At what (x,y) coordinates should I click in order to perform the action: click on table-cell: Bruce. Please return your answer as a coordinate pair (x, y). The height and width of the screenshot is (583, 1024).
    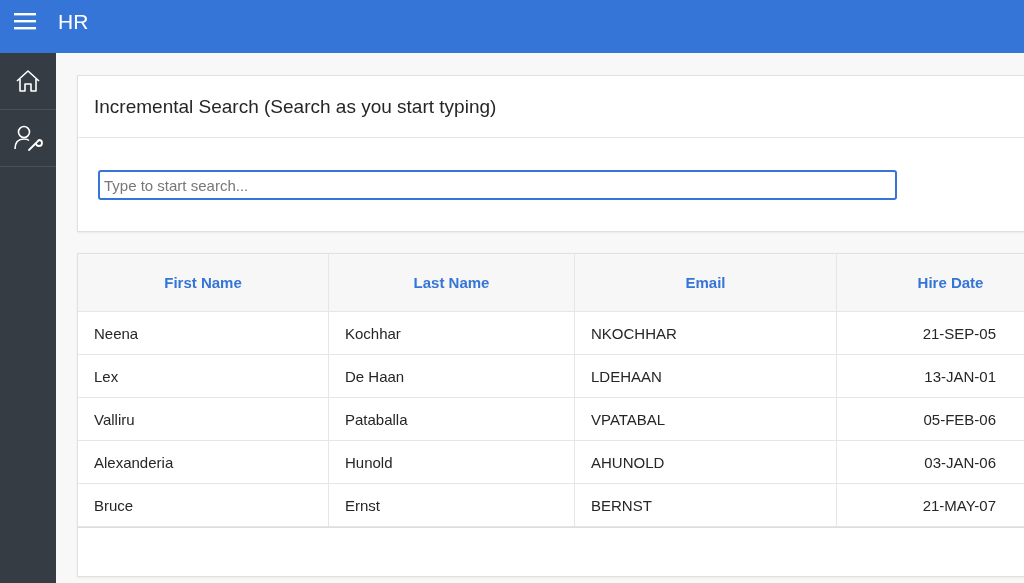
    Looking at the image, I should click on (114, 505).